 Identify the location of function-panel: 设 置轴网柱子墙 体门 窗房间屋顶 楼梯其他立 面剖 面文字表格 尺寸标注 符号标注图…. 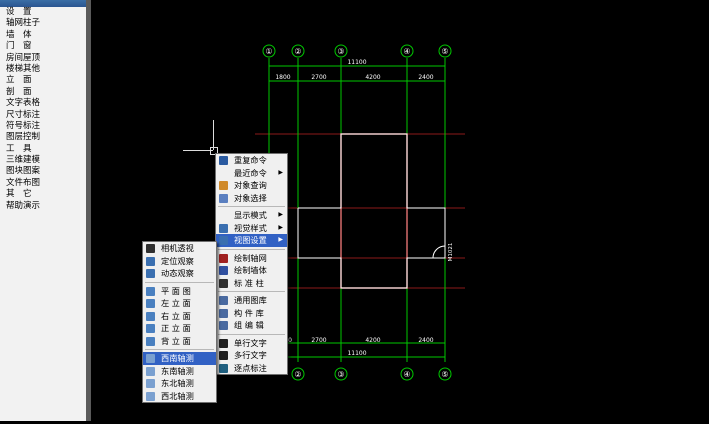
(43, 210).